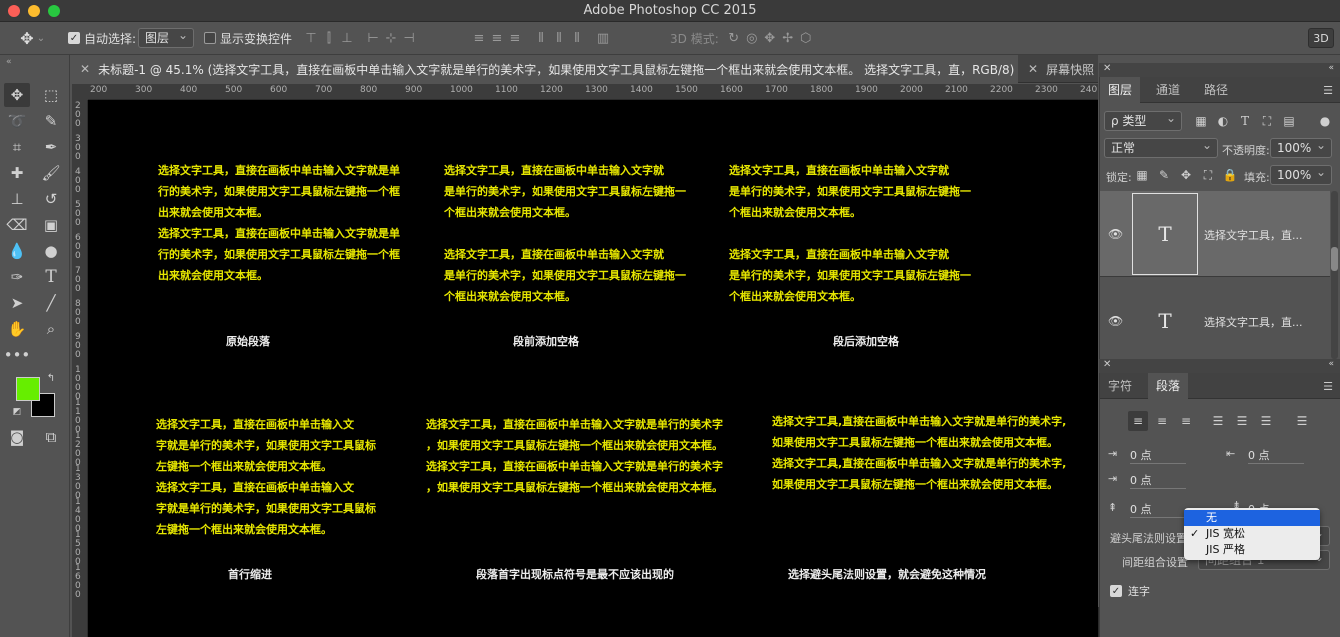  I want to click on quick-mask-icon: ◙, so click(17, 437).